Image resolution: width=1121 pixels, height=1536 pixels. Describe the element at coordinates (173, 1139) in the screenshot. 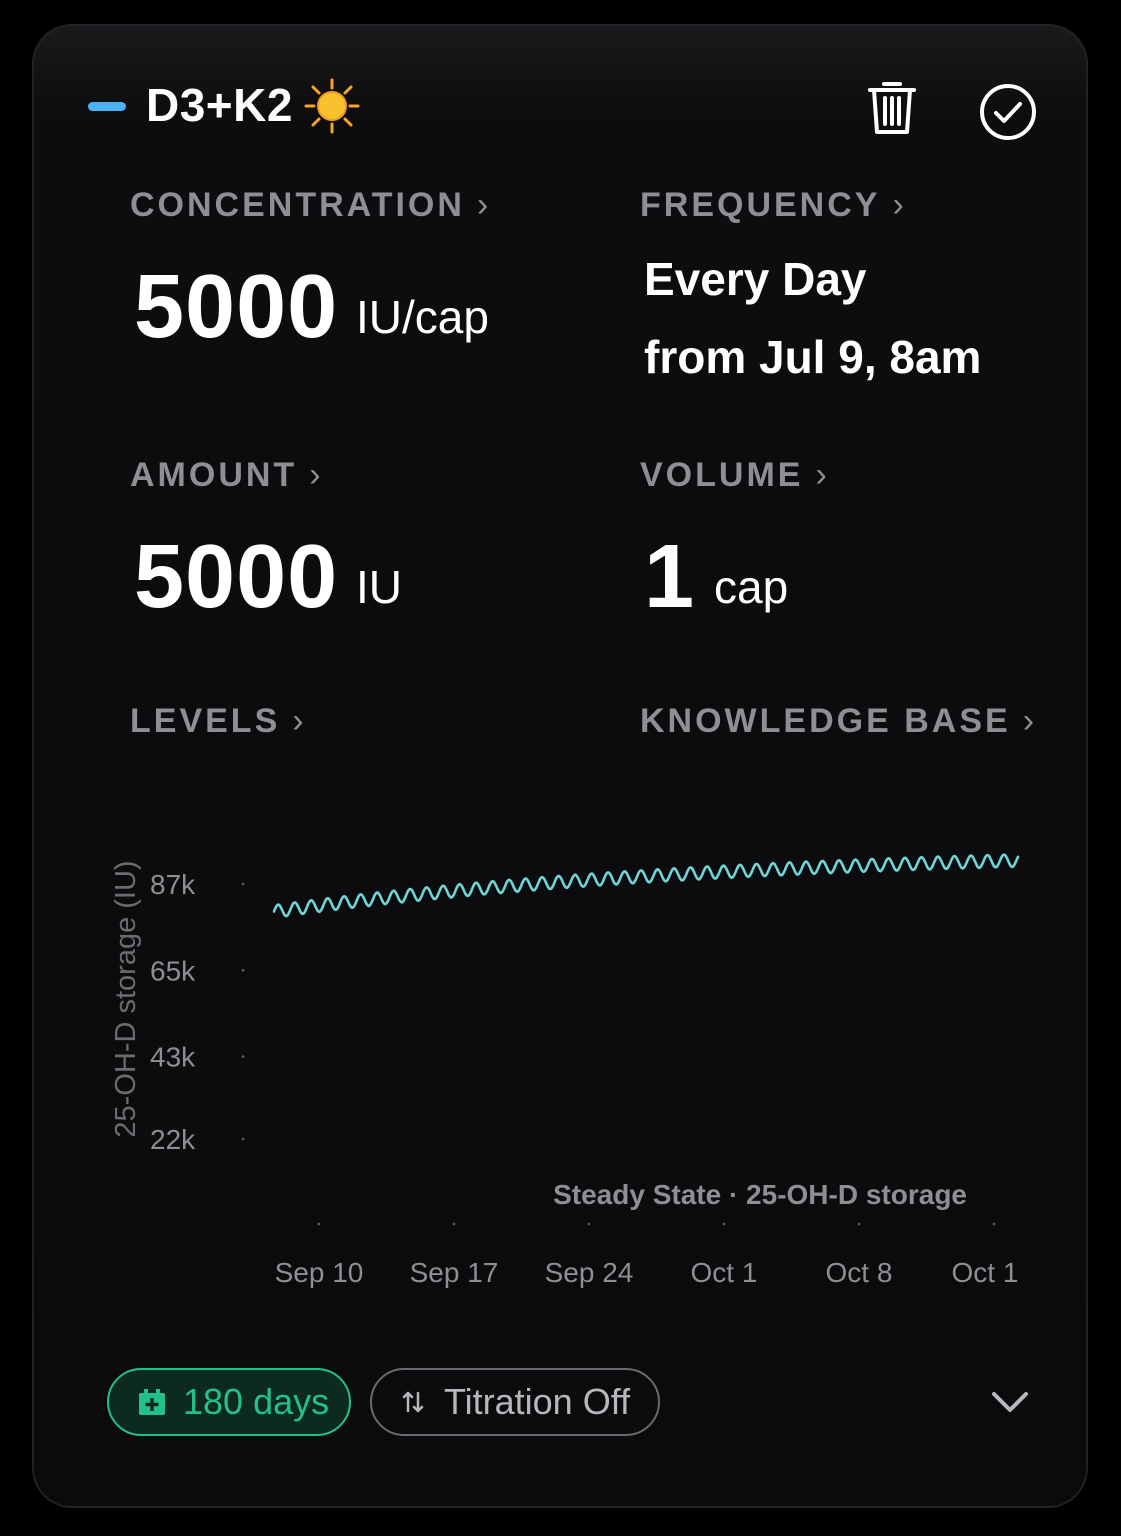

I see `y-tick-label: 22k` at that location.